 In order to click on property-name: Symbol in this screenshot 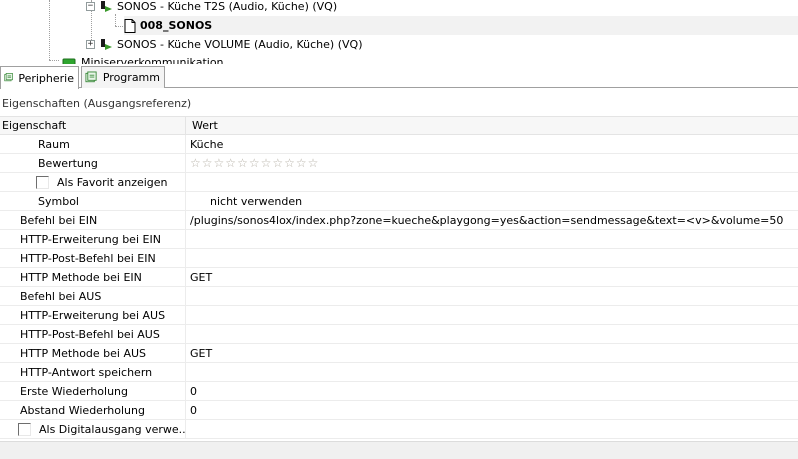, I will do `click(93, 201)`.